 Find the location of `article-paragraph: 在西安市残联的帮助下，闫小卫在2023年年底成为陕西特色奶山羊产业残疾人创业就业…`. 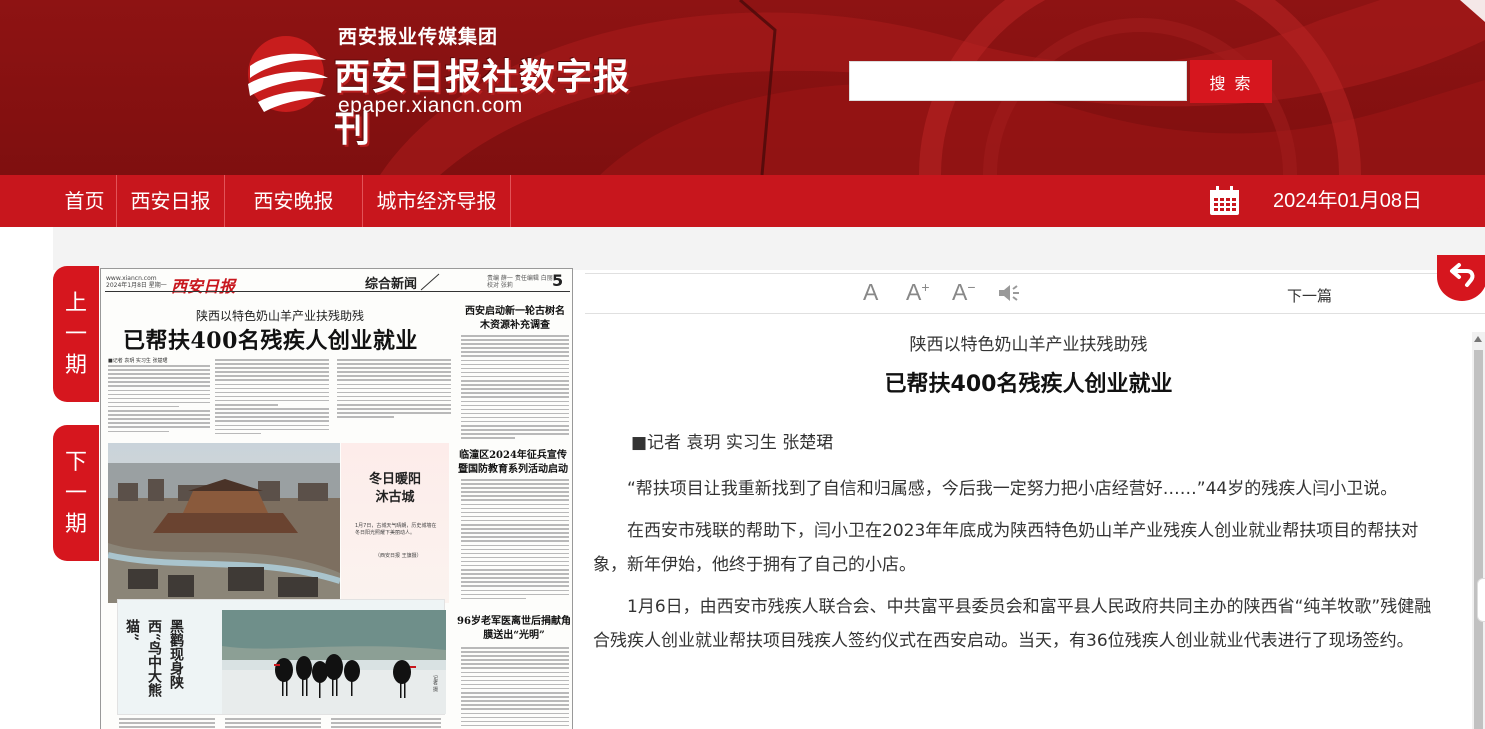

article-paragraph: 在西安市残联的帮助下，闫小卫在2023年年底成为陕西特色奶山羊产业残疾人创业就业… is located at coordinates (1006, 548).